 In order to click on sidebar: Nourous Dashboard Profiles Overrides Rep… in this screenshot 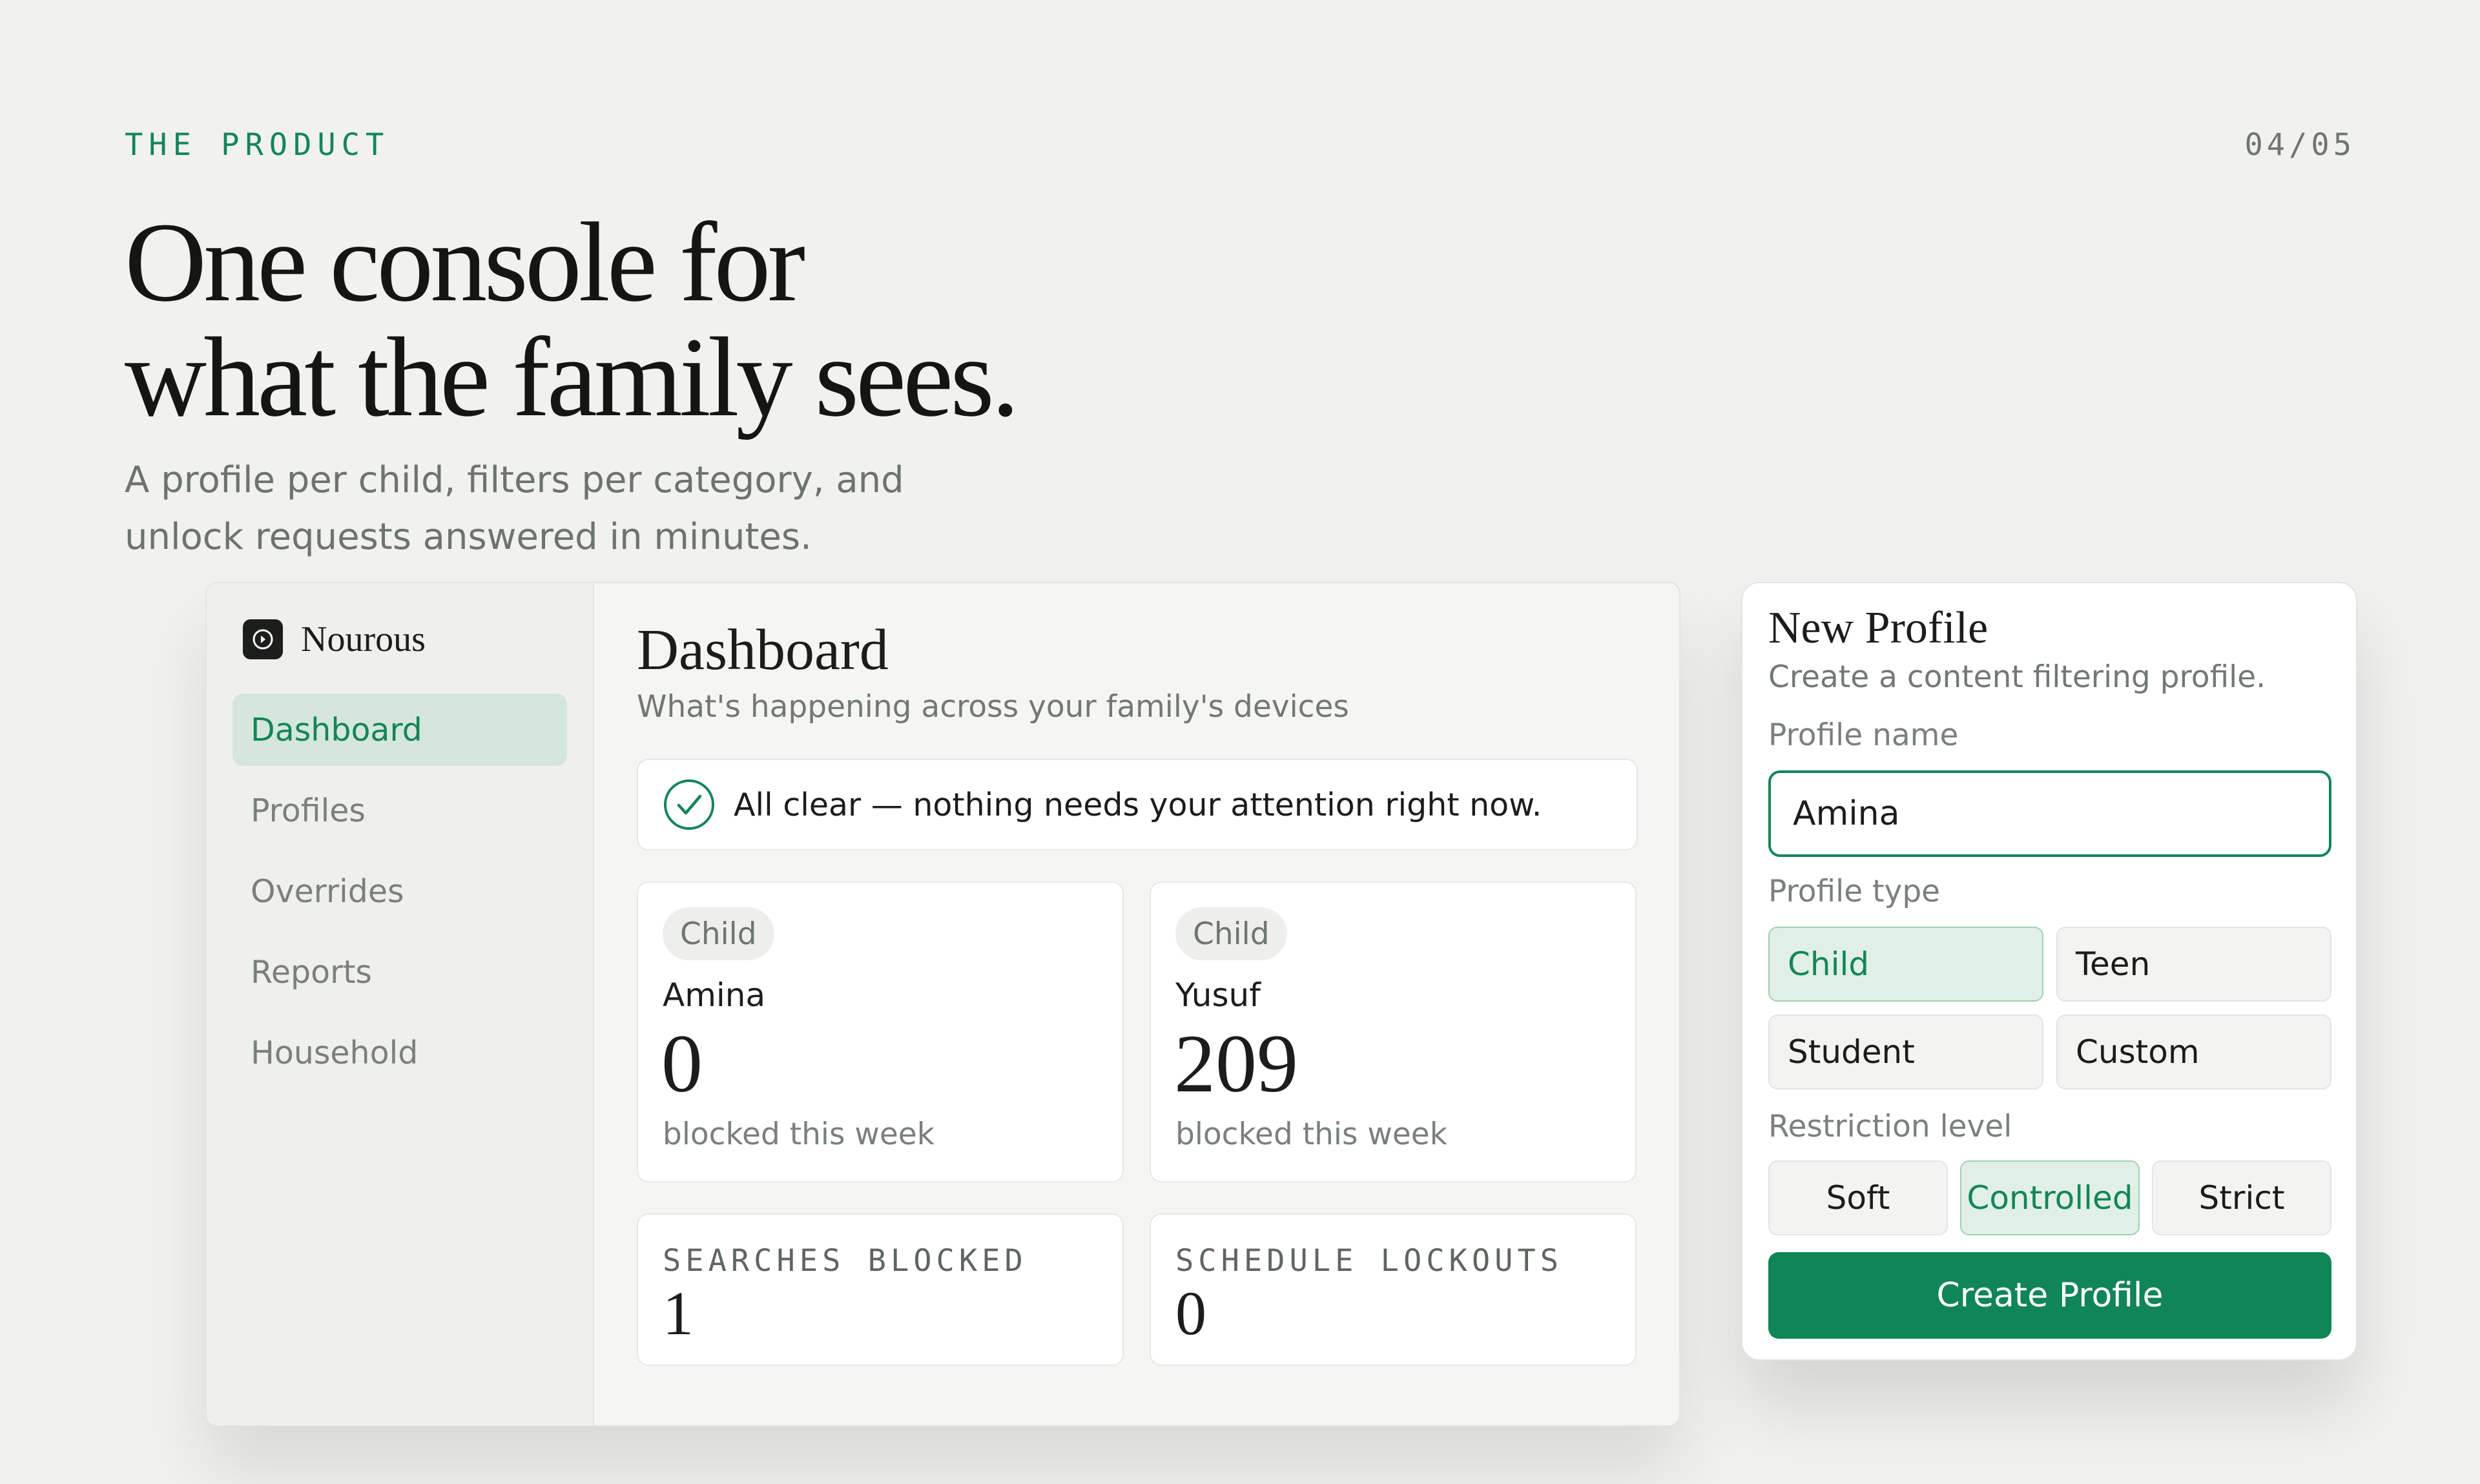, I will do `click(400, 1004)`.